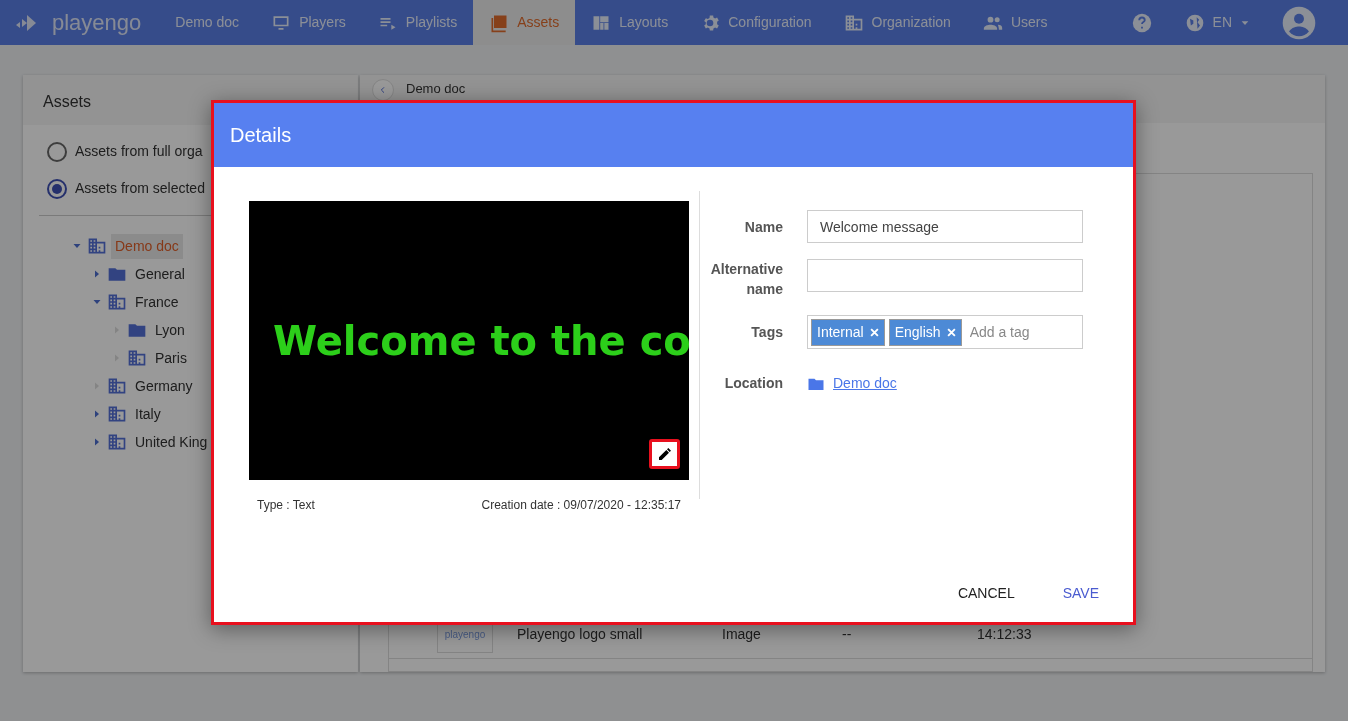  I want to click on avatar-icon, so click(1299, 22).